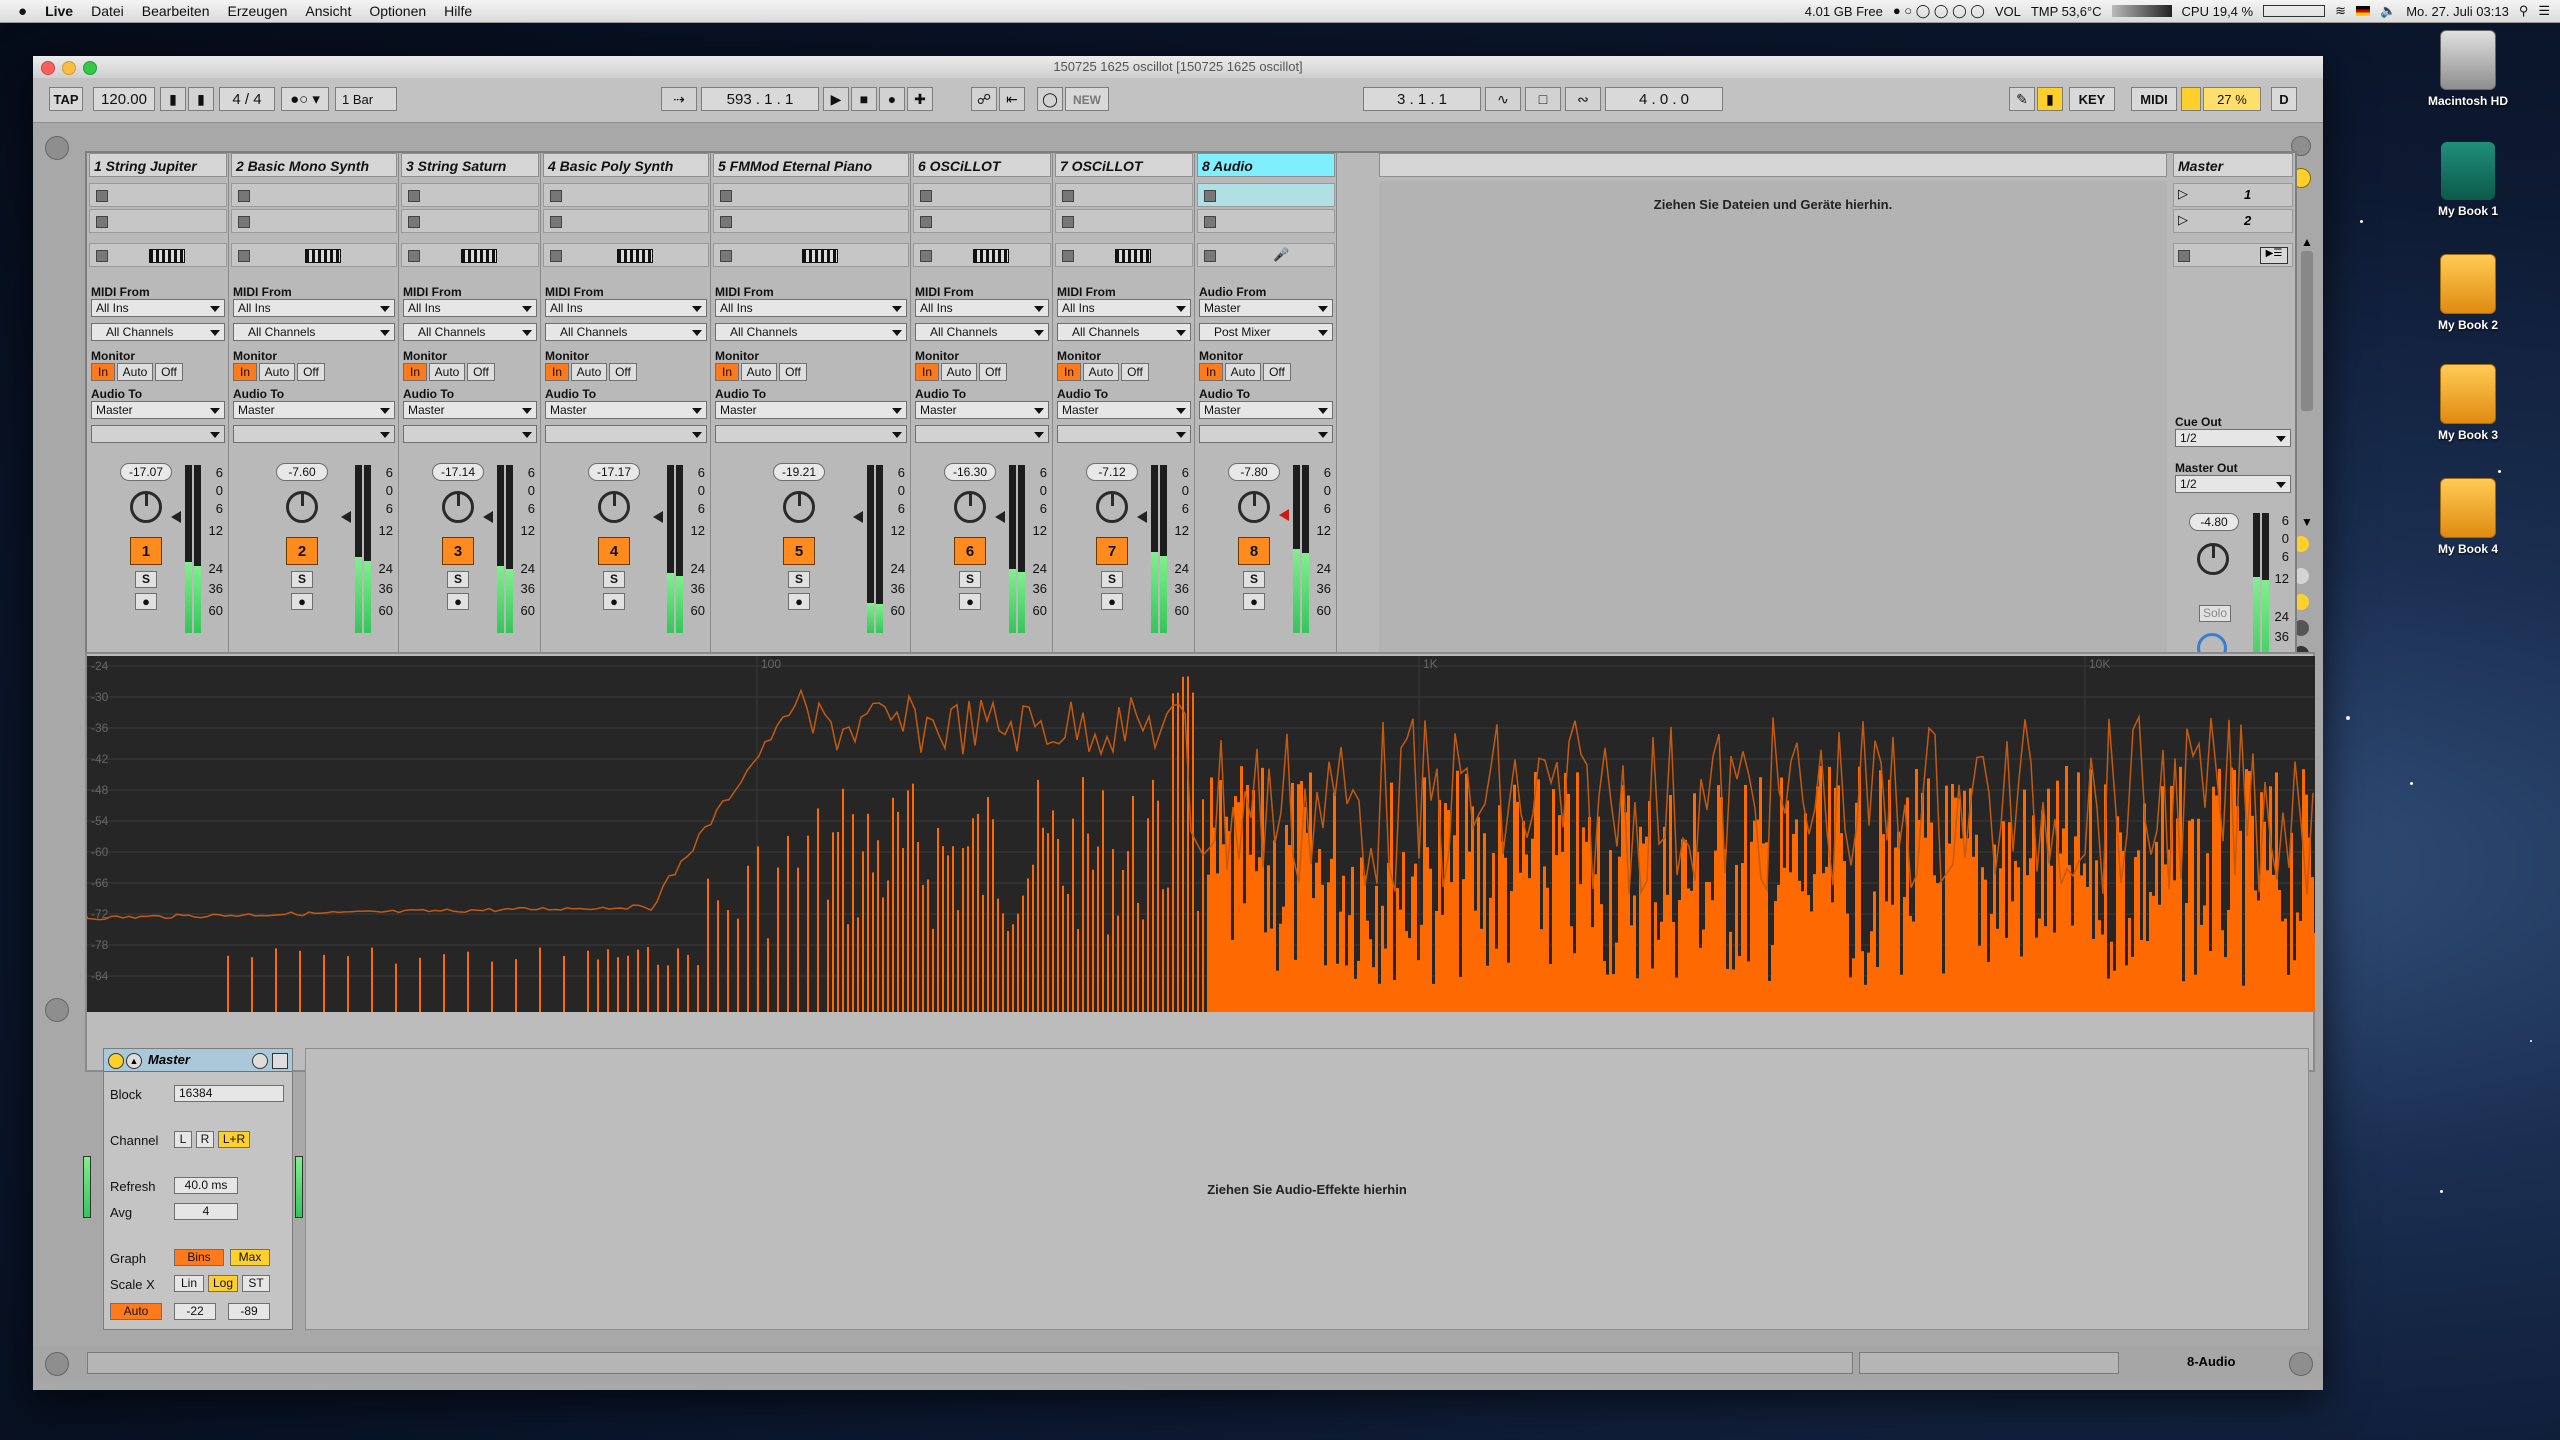  Describe the element at coordinates (69, 68) in the screenshot. I see `minimize-button` at that location.